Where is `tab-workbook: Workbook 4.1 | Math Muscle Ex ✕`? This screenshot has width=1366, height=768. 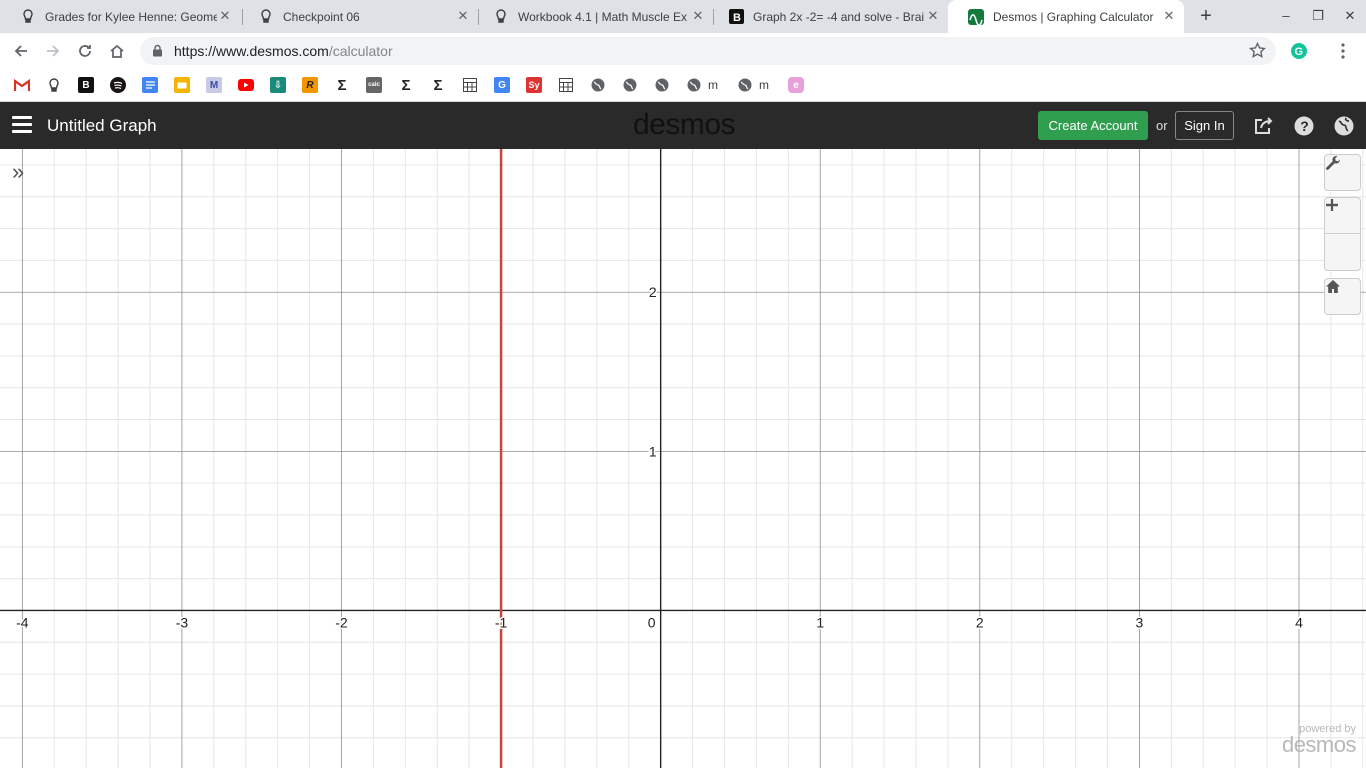 tab-workbook: Workbook 4.1 | Math Muscle Ex ✕ is located at coordinates (593, 16).